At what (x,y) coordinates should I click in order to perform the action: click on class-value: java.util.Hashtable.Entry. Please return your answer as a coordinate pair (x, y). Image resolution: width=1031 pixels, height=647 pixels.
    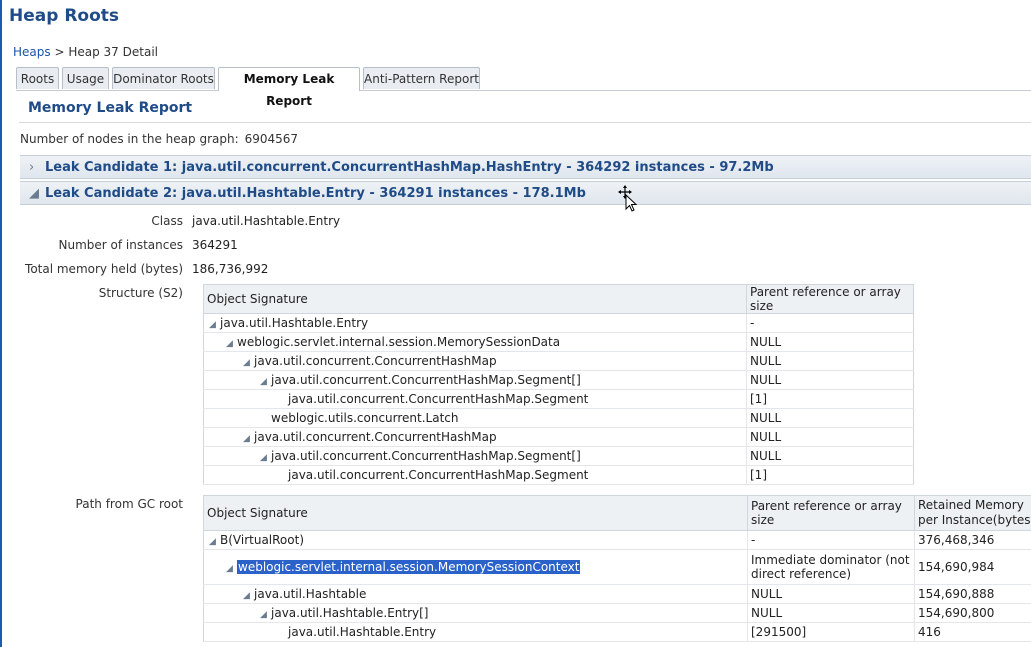
    Looking at the image, I should click on (266, 221).